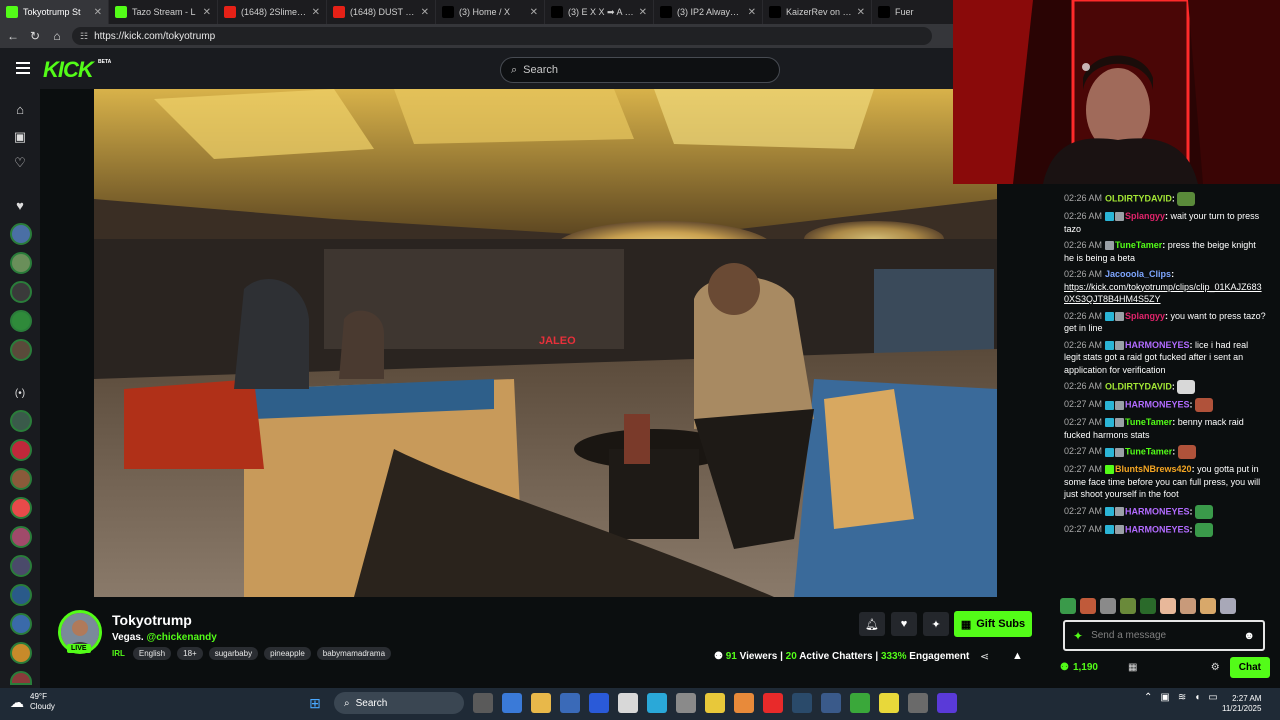  Describe the element at coordinates (993, 624) in the screenshot. I see `gift-subs-button: ▦ Gift Subs` at that location.